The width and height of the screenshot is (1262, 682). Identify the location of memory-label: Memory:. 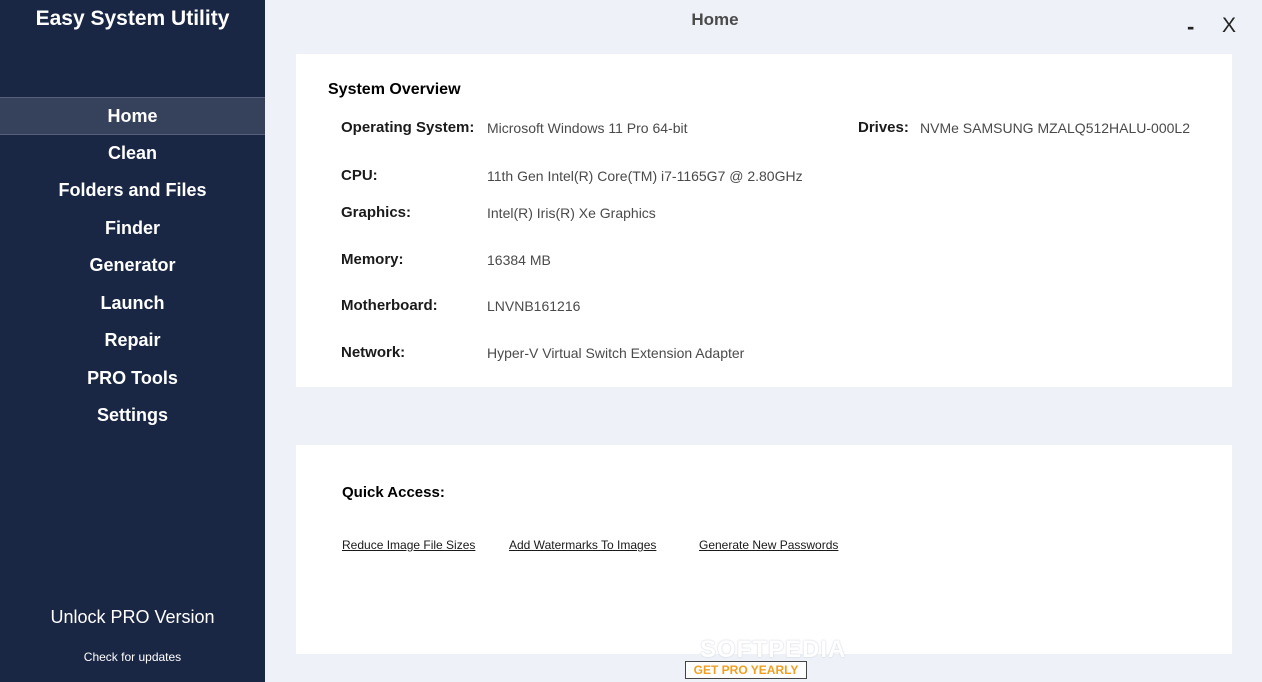
(372, 259).